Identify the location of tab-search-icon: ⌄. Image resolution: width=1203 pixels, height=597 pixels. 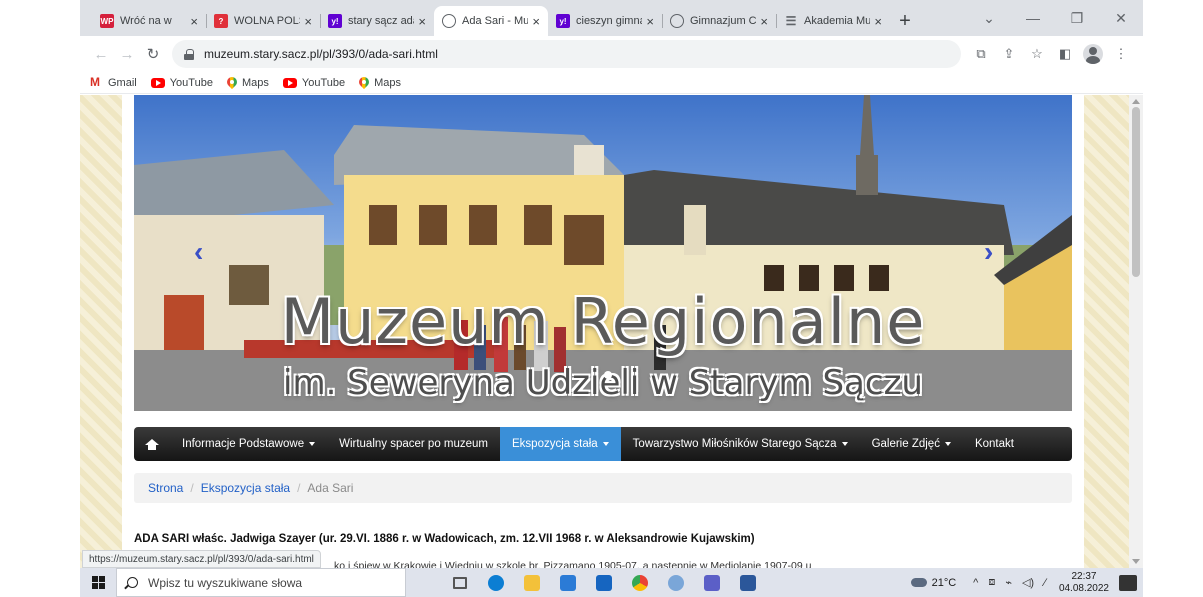
(989, 18).